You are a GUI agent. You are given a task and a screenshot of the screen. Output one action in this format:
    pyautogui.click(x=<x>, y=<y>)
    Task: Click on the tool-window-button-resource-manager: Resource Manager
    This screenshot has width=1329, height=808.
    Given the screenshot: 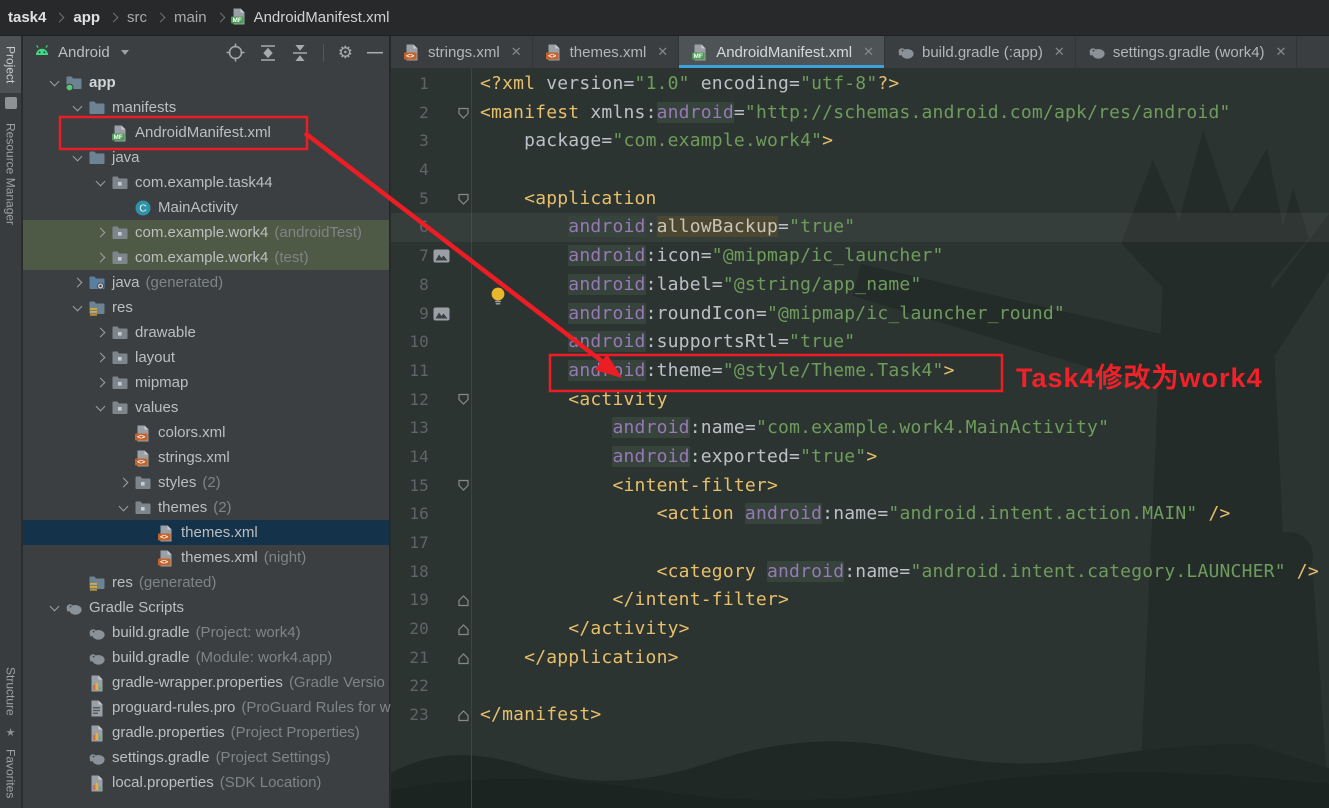 What is the action you would take?
    pyautogui.click(x=10, y=174)
    